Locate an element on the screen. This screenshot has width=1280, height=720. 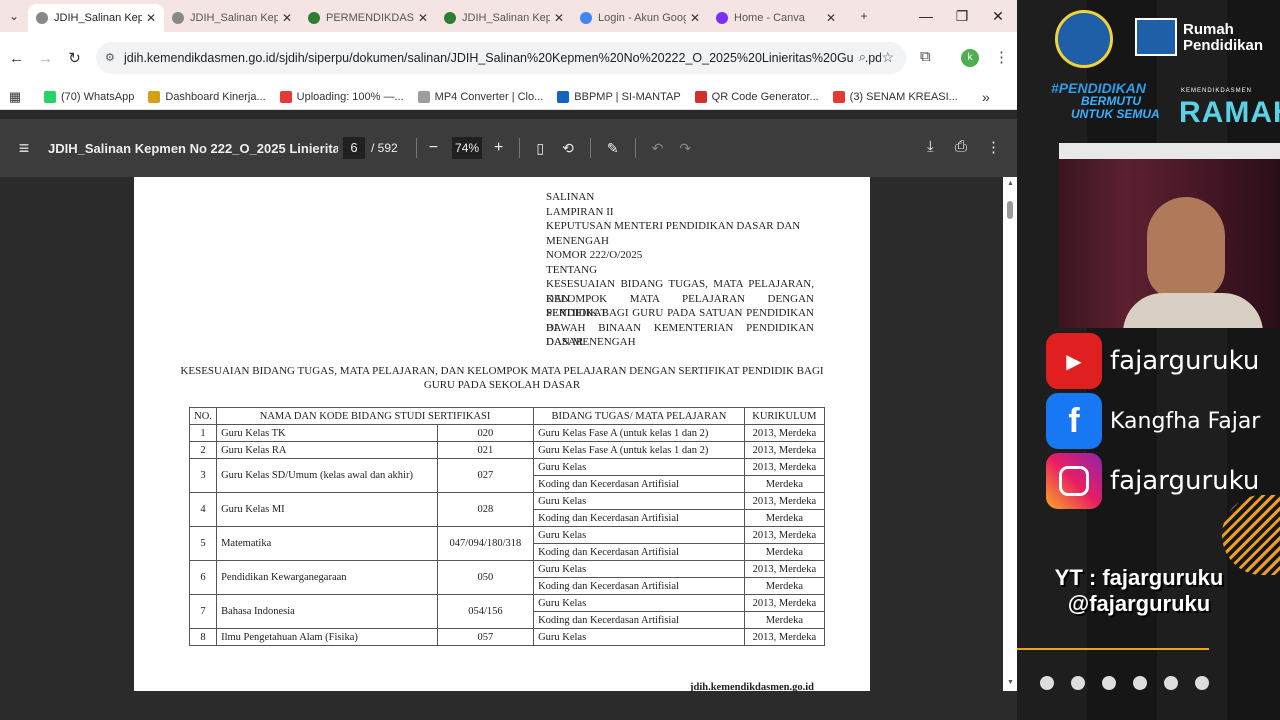
print-icon: ⎙ is located at coordinates (961, 146).